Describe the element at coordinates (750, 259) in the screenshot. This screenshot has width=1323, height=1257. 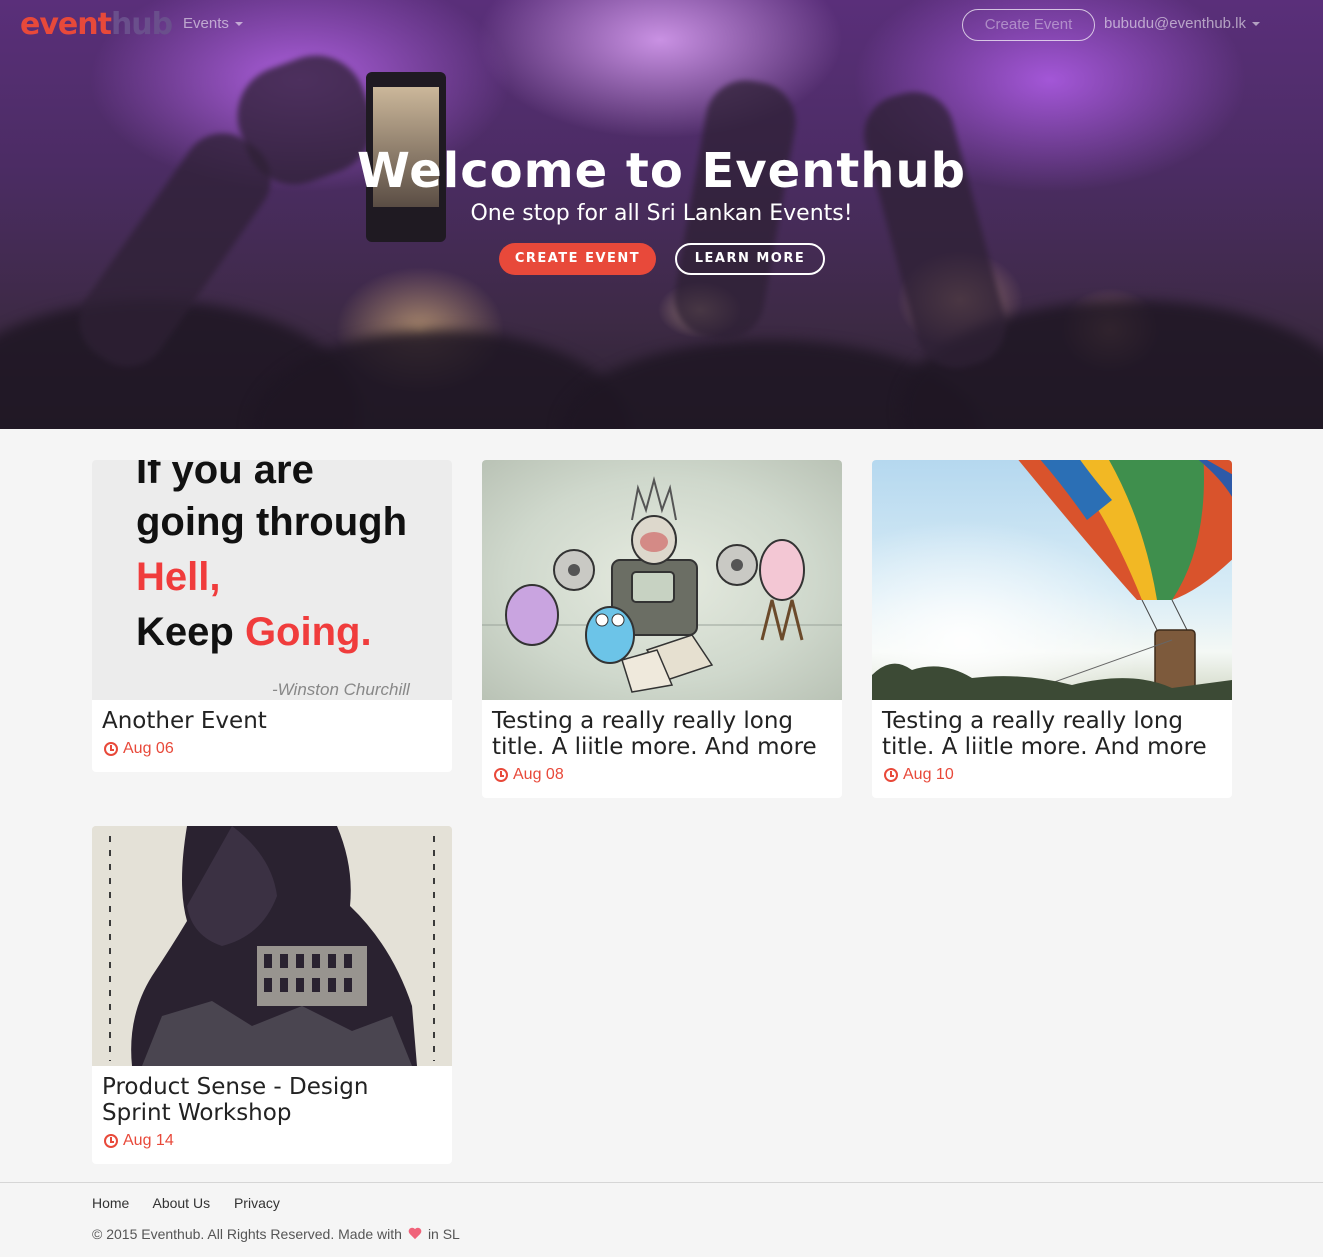
I see `learn-more-button: LEARN MORE` at that location.